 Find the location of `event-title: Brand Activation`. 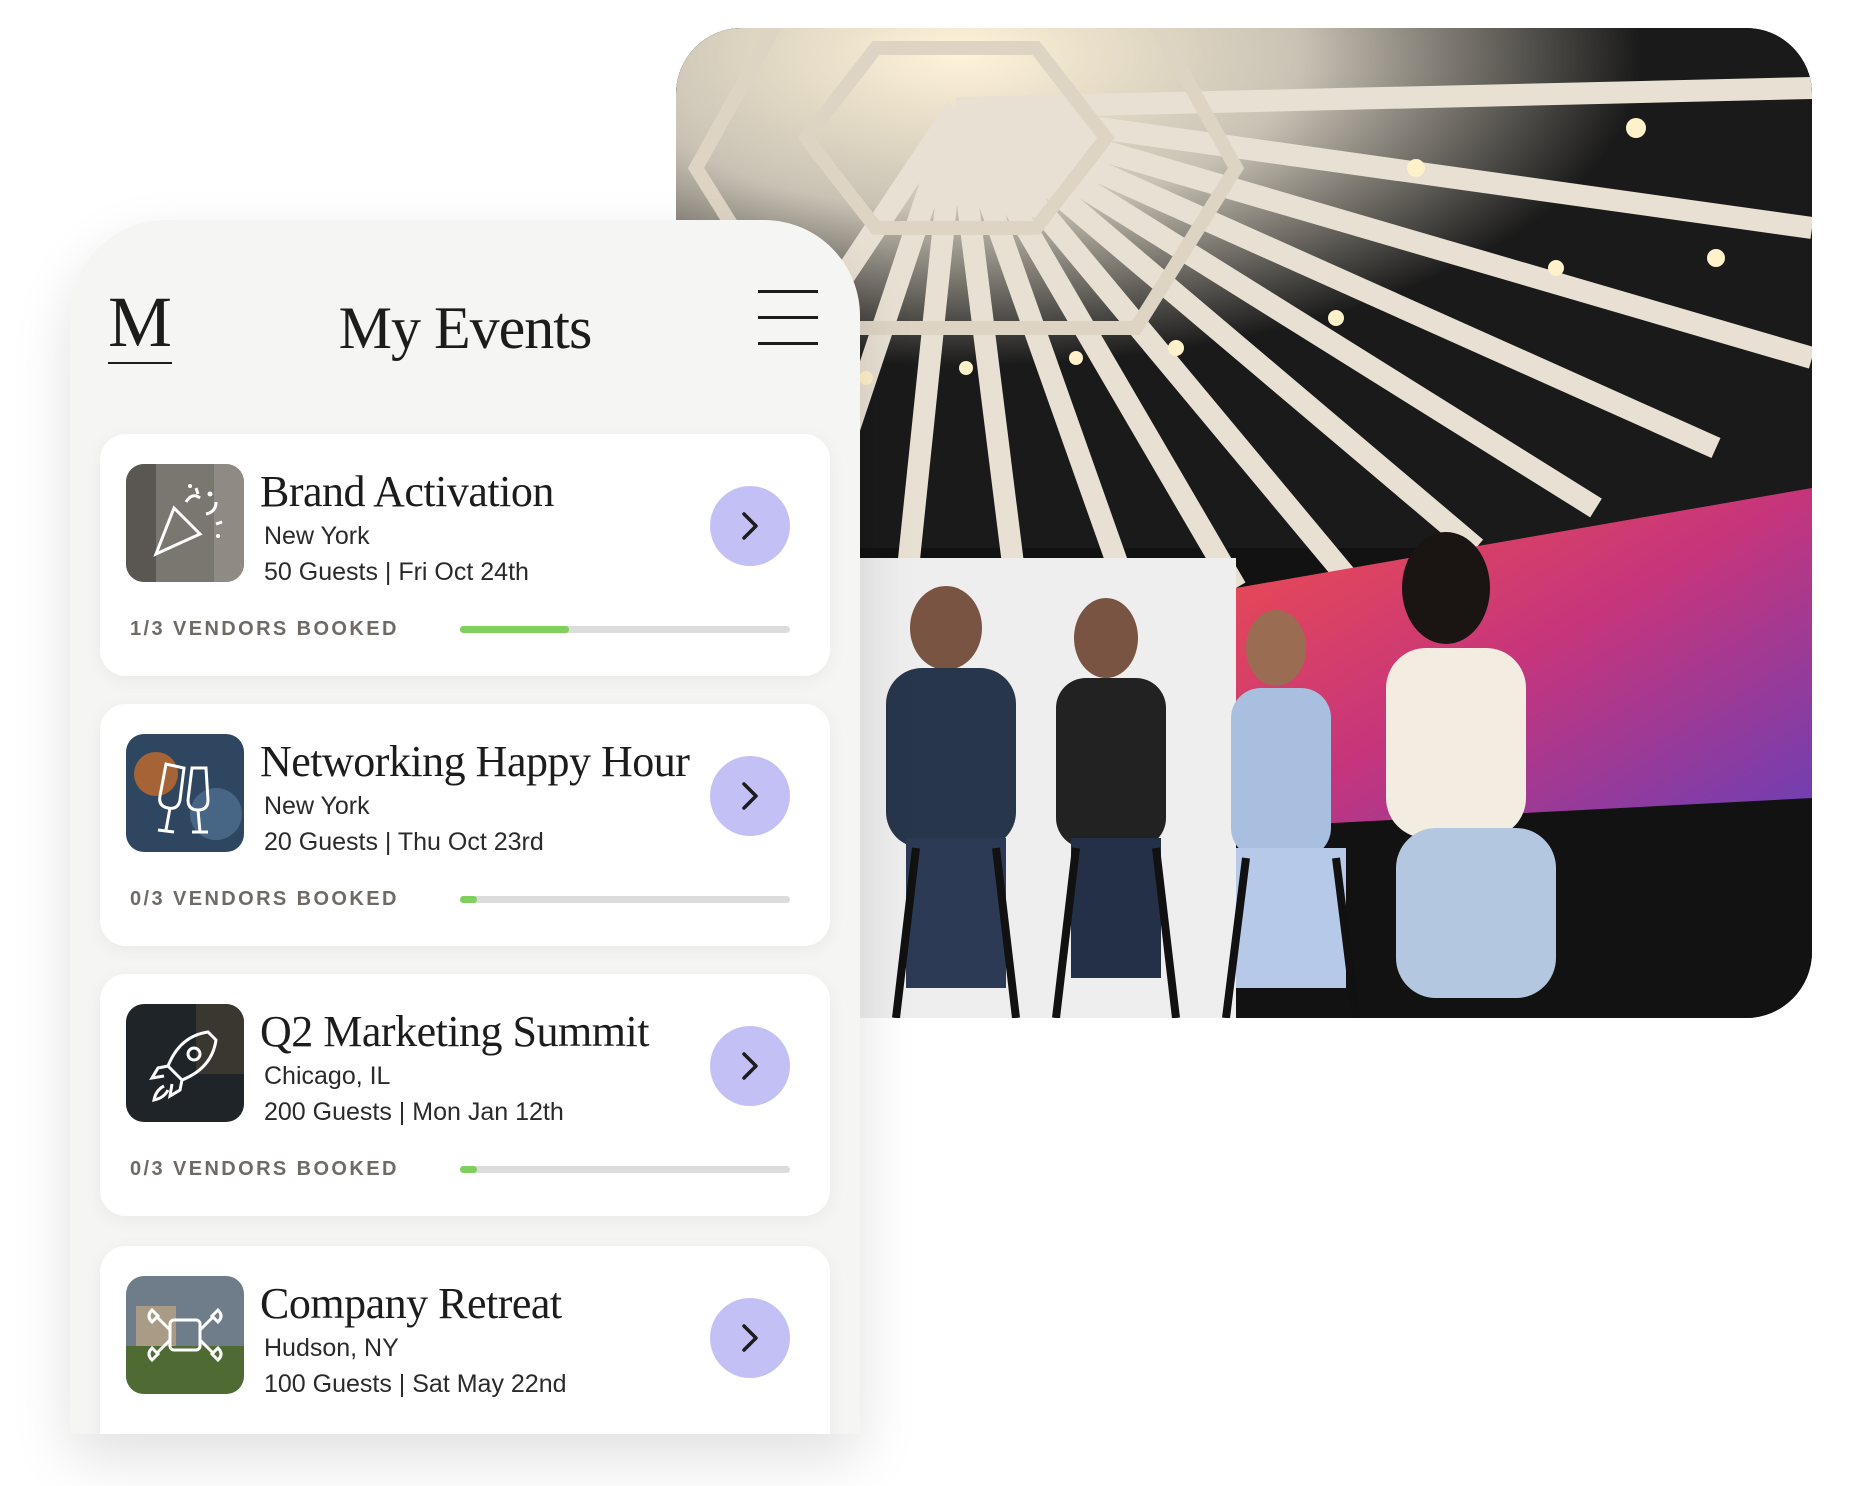

event-title: Brand Activation is located at coordinates (407, 491).